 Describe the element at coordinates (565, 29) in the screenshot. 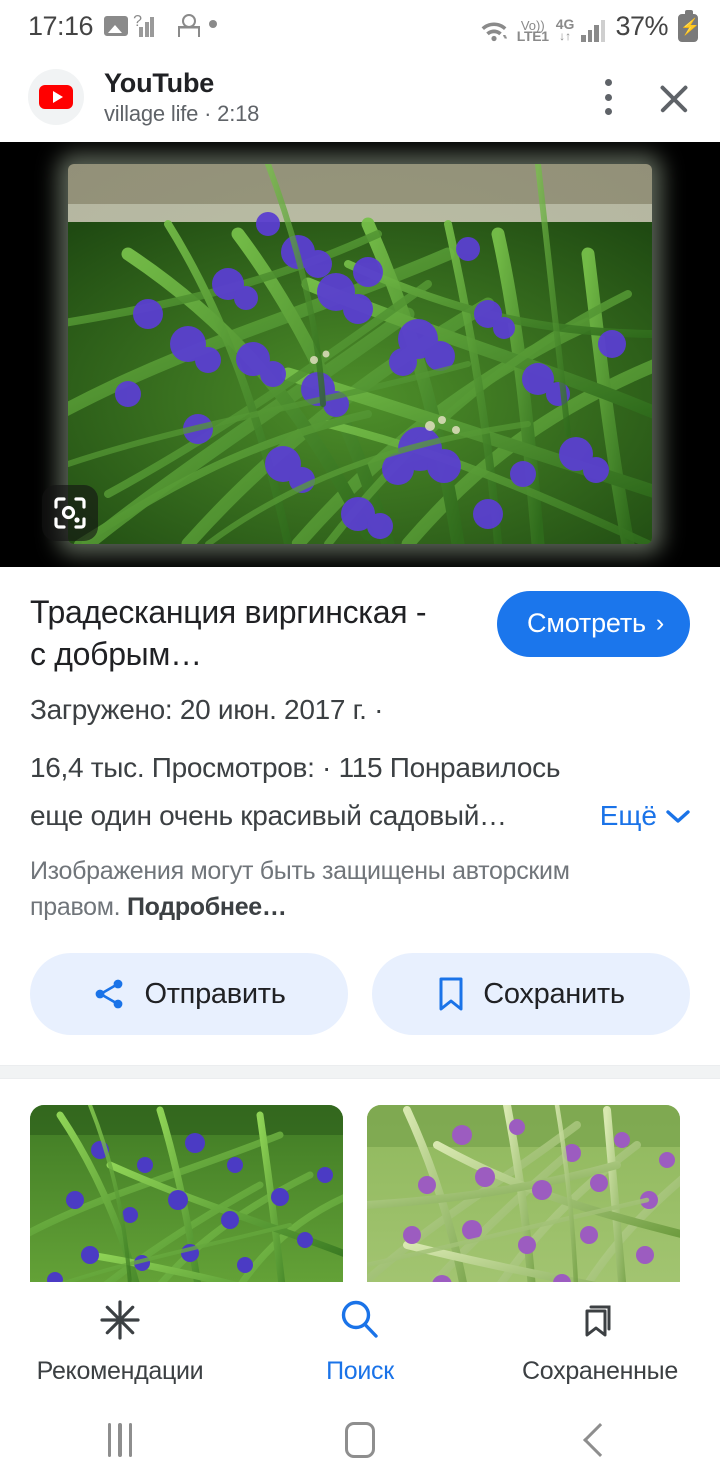

I see `network-type-indicator: 4G ↓↑` at that location.